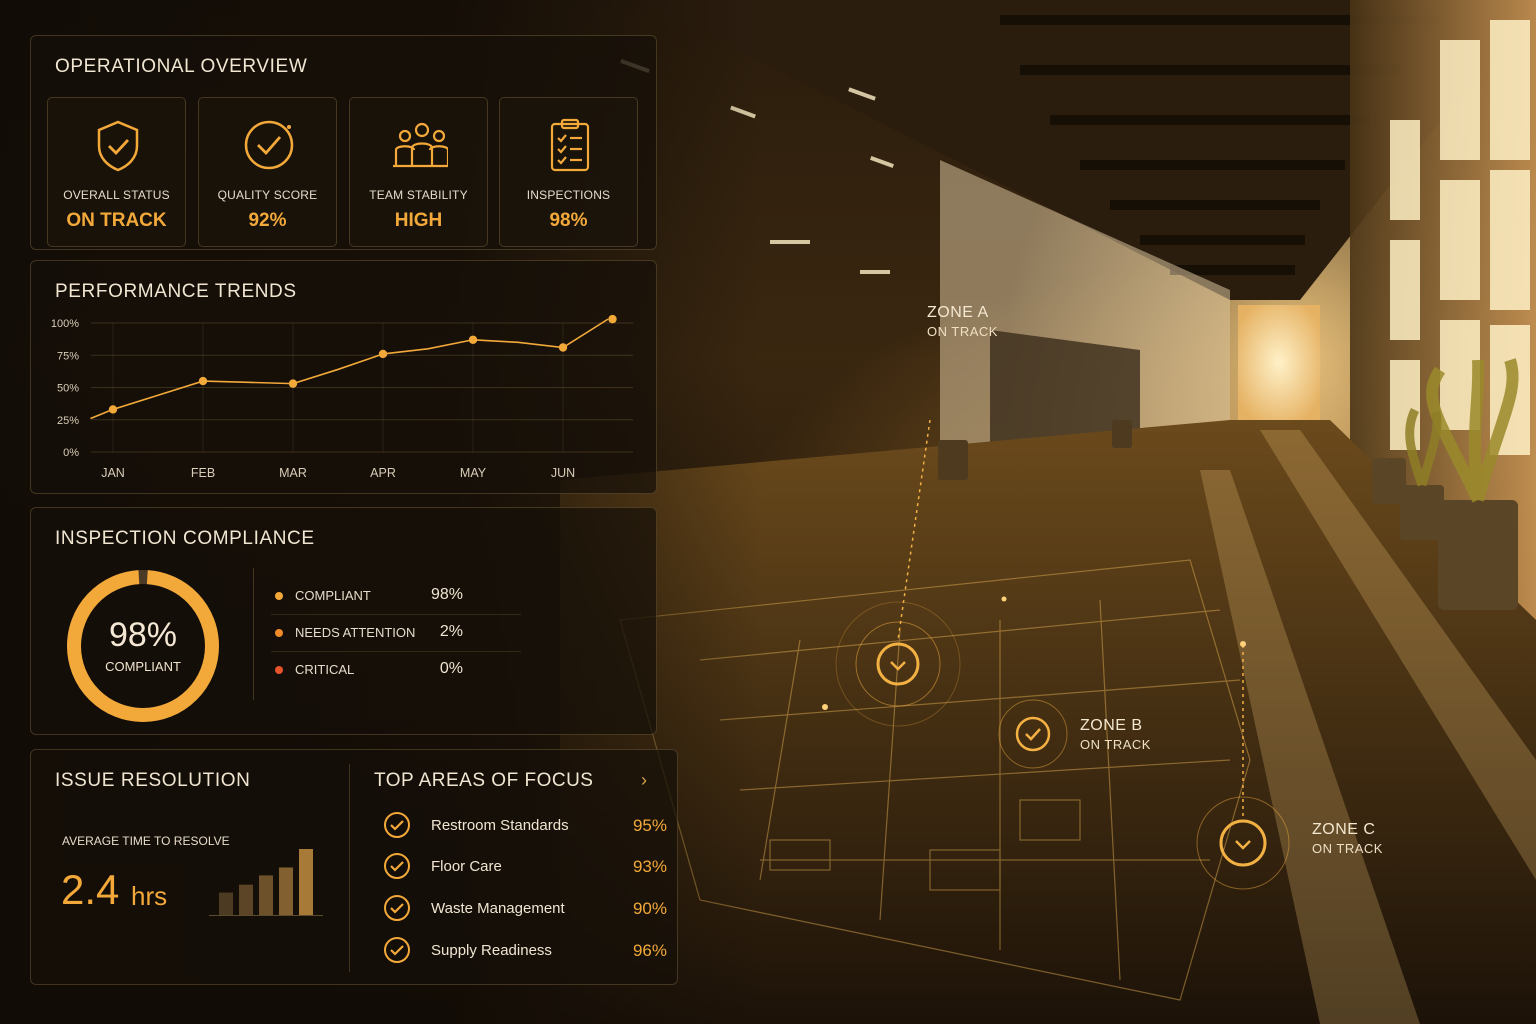 The image size is (1536, 1024). What do you see at coordinates (644, 780) in the screenshot?
I see `chevron-right-icon: ›` at bounding box center [644, 780].